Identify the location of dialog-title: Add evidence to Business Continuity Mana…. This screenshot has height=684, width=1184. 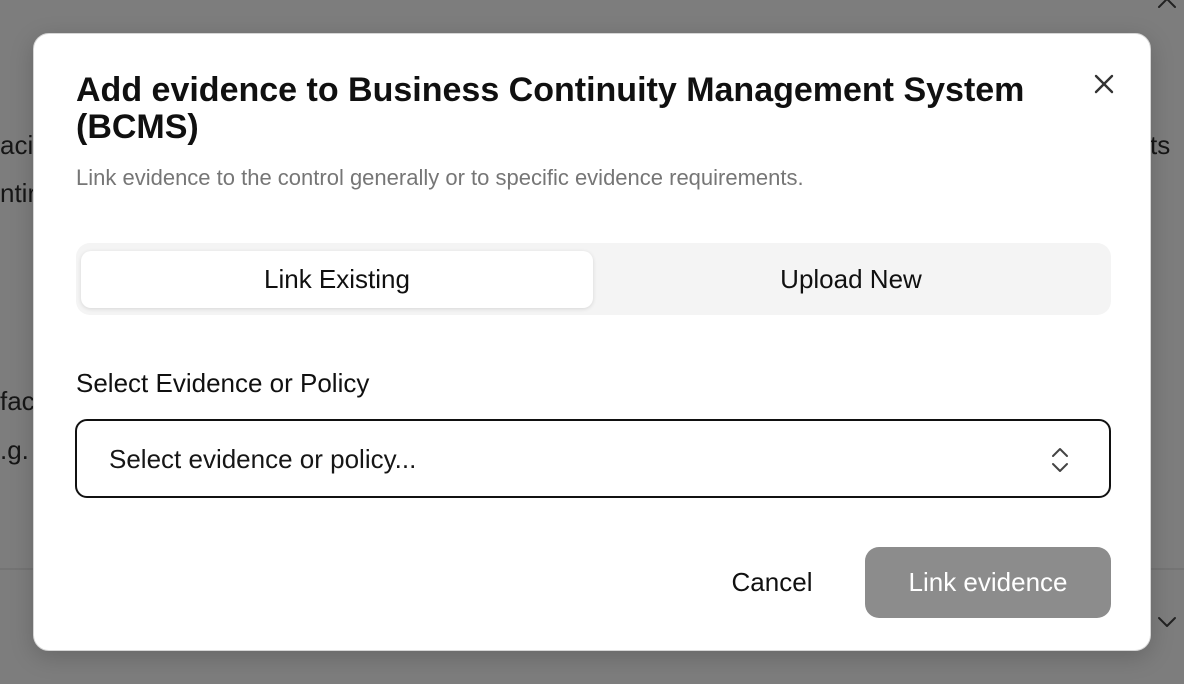
(550, 108).